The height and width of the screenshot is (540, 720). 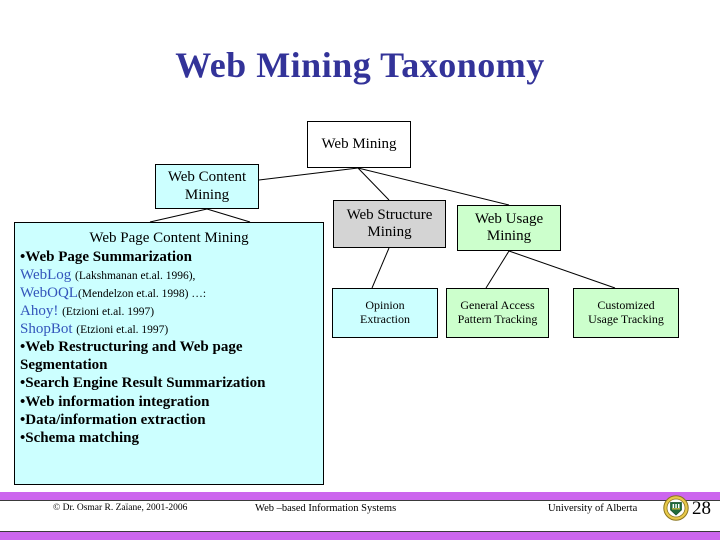 I want to click on panel-reference-weblog: WebLog (Lakshmanan et.al. 1996),, so click(x=169, y=275).